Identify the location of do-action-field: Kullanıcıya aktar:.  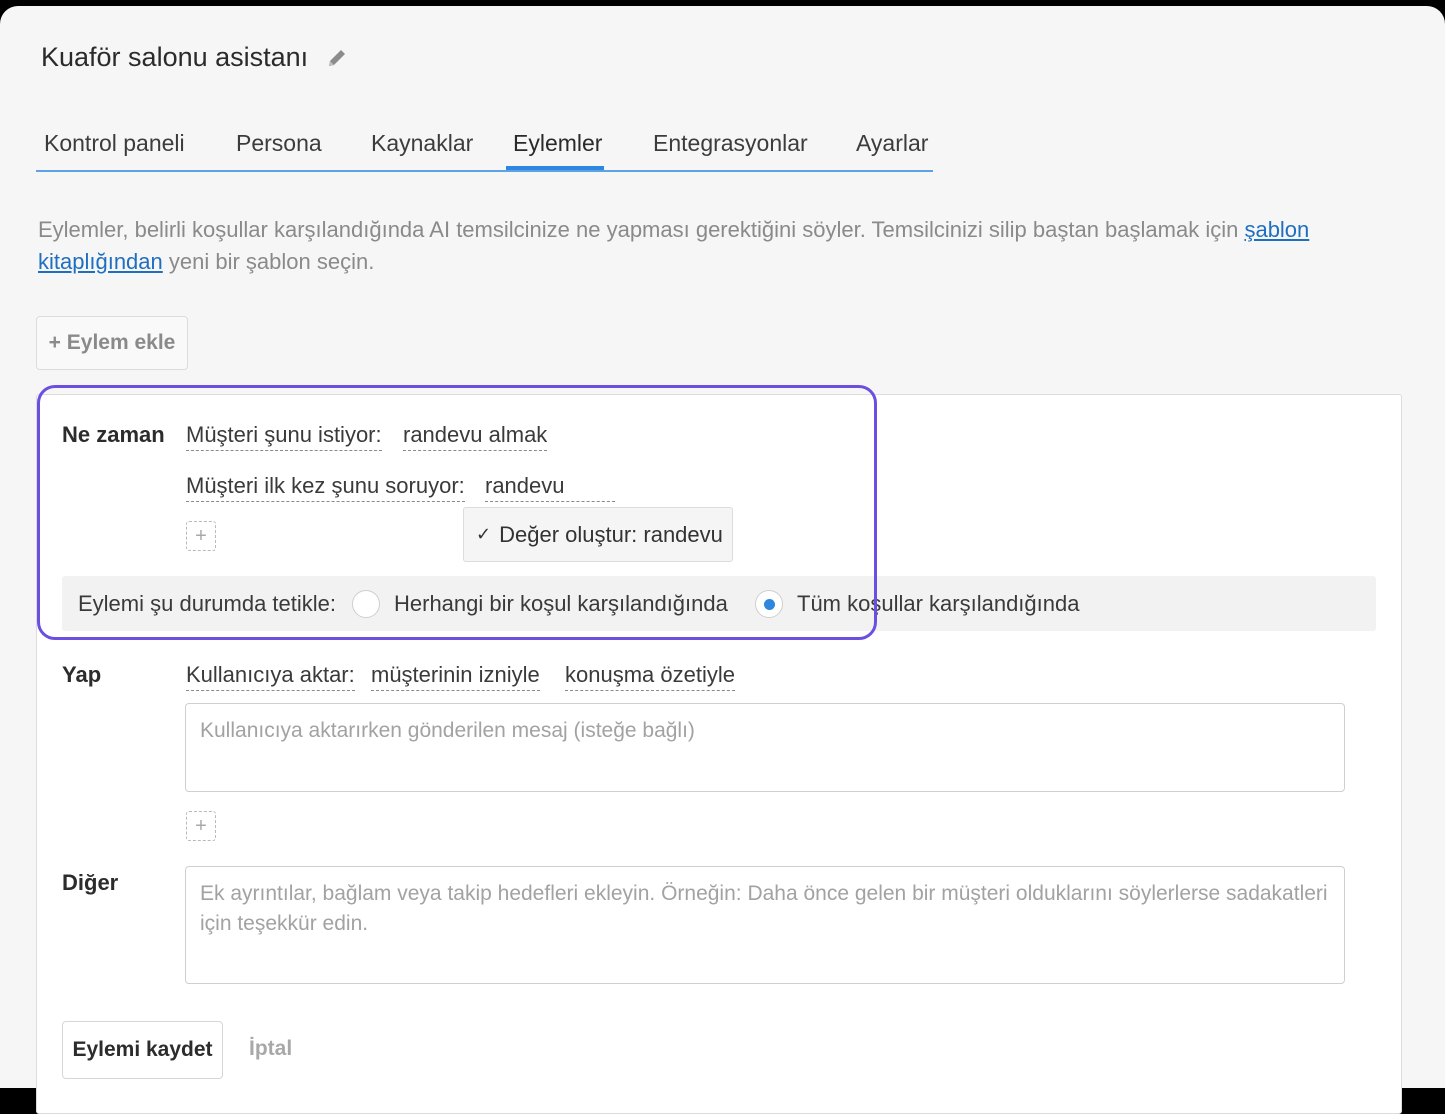
(270, 676).